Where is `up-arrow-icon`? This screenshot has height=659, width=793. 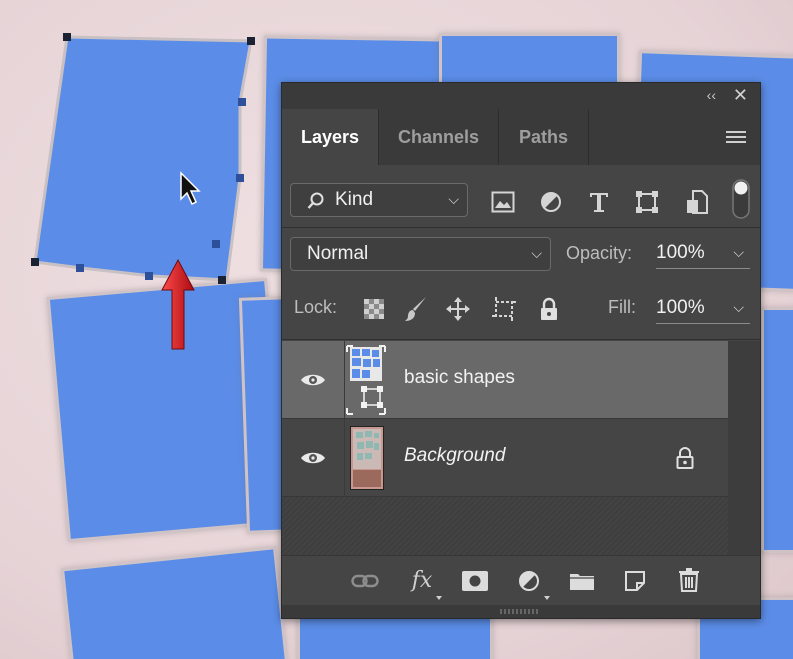 up-arrow-icon is located at coordinates (178, 304).